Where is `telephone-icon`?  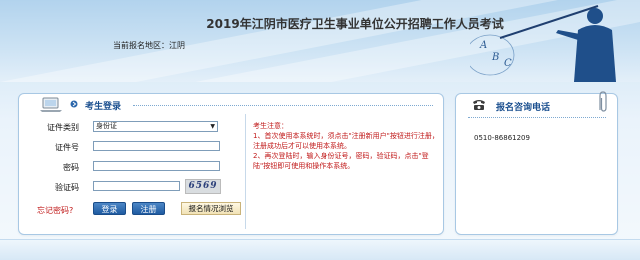
telephone-icon is located at coordinates (479, 105).